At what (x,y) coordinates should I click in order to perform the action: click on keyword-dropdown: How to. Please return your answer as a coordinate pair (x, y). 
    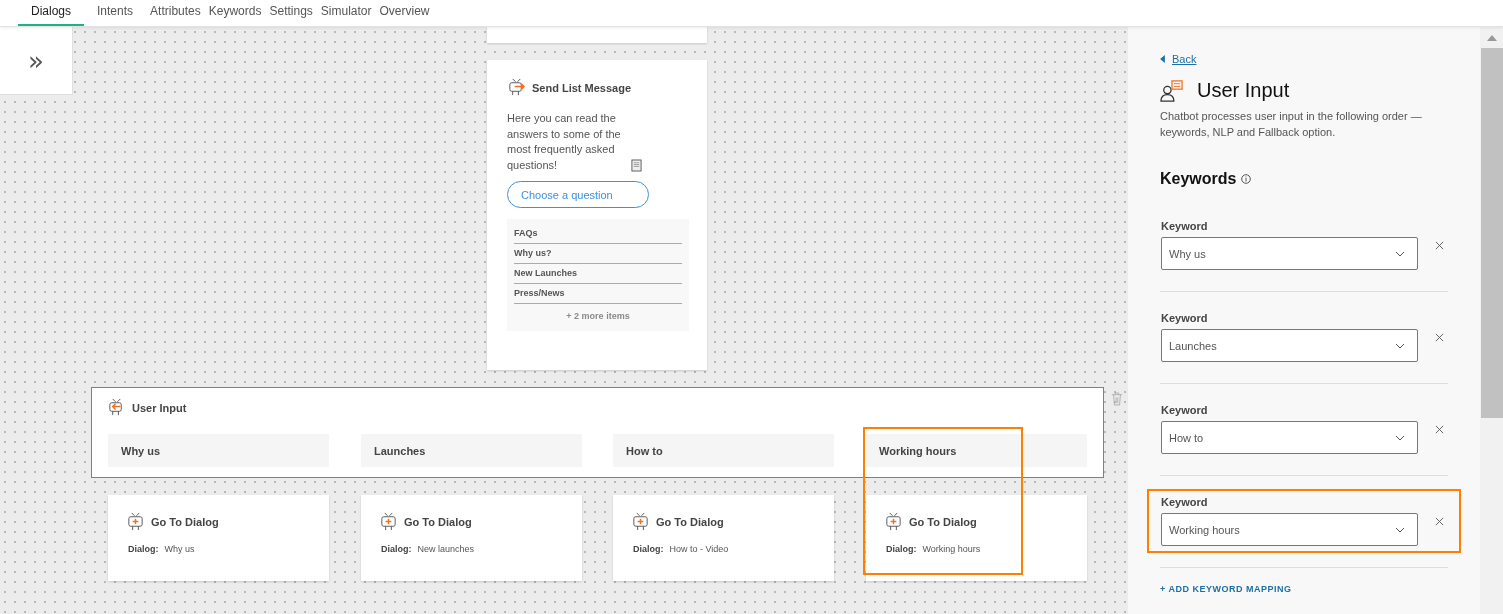
    Looking at the image, I should click on (1289, 437).